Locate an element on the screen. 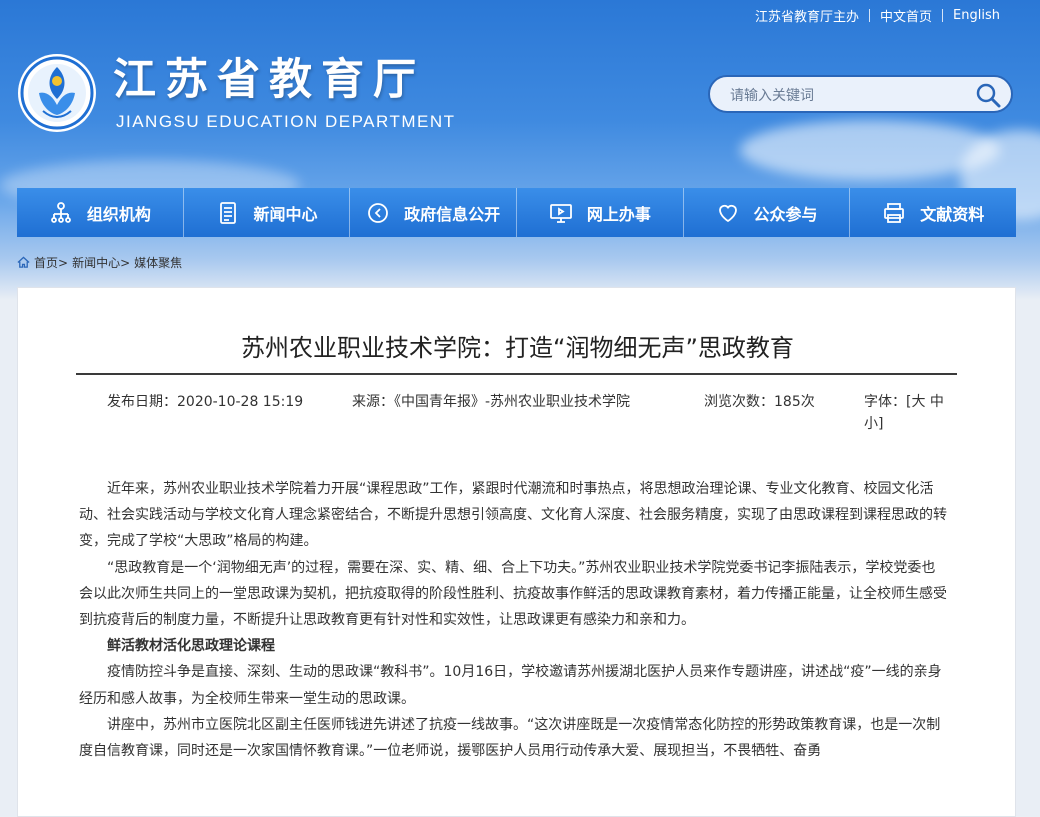  search-input is located at coordinates (850, 96).